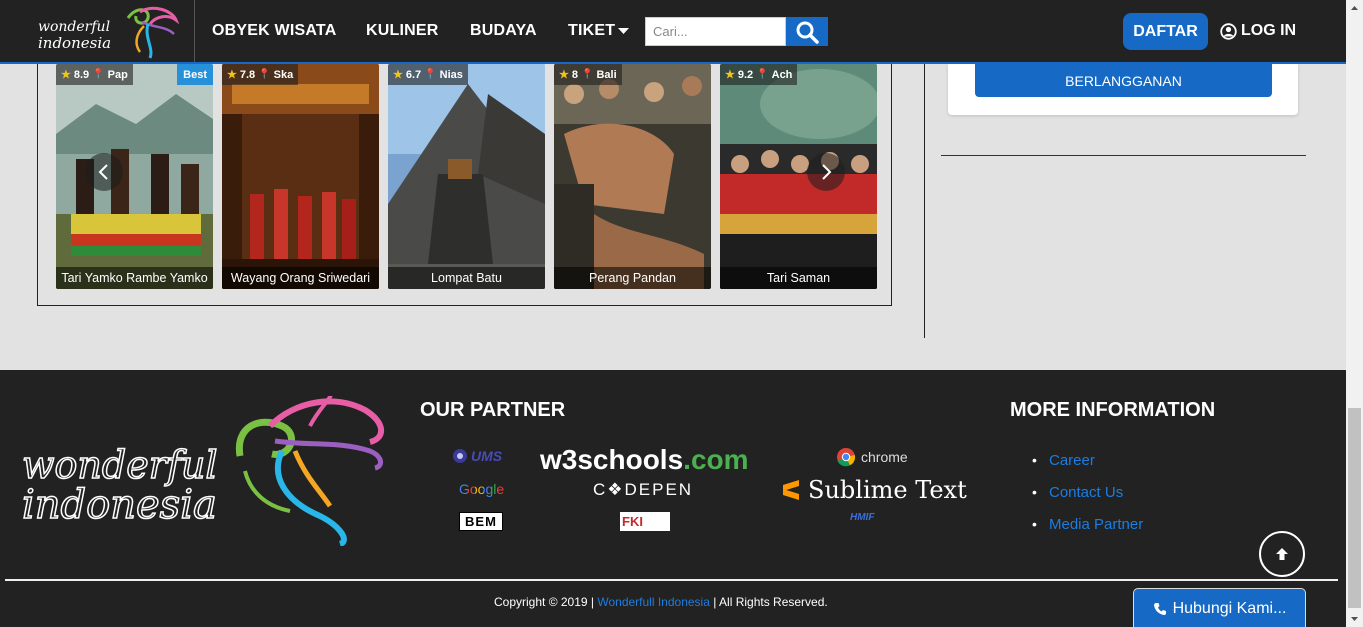 The height and width of the screenshot is (627, 1363). I want to click on card-rating: 6.7, so click(413, 74).